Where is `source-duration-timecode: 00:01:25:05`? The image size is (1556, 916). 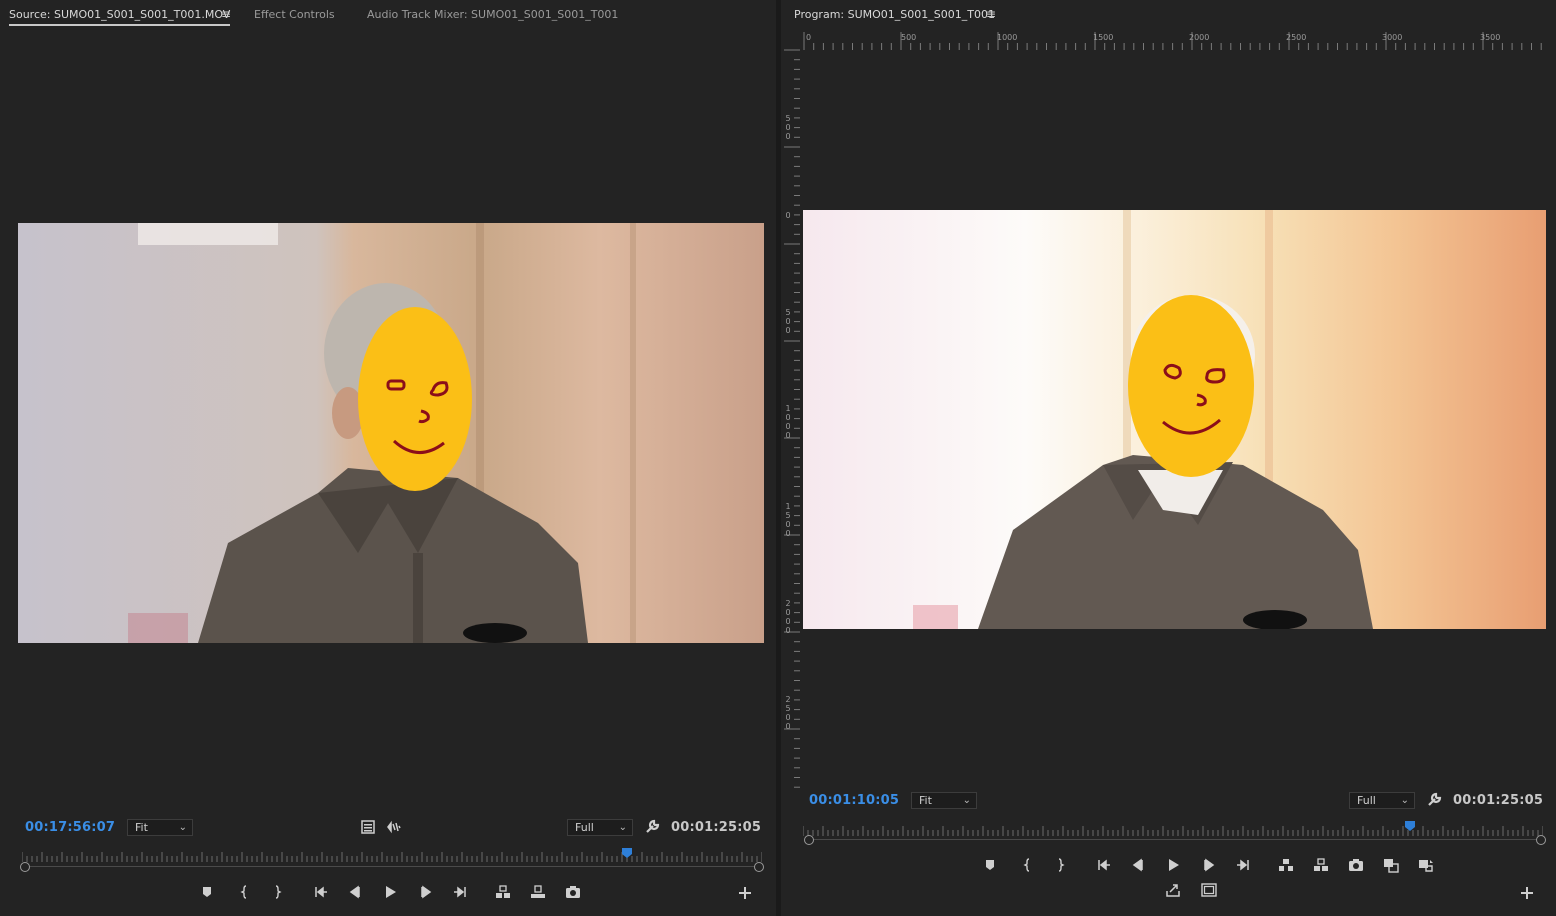 source-duration-timecode: 00:01:25:05 is located at coordinates (716, 827).